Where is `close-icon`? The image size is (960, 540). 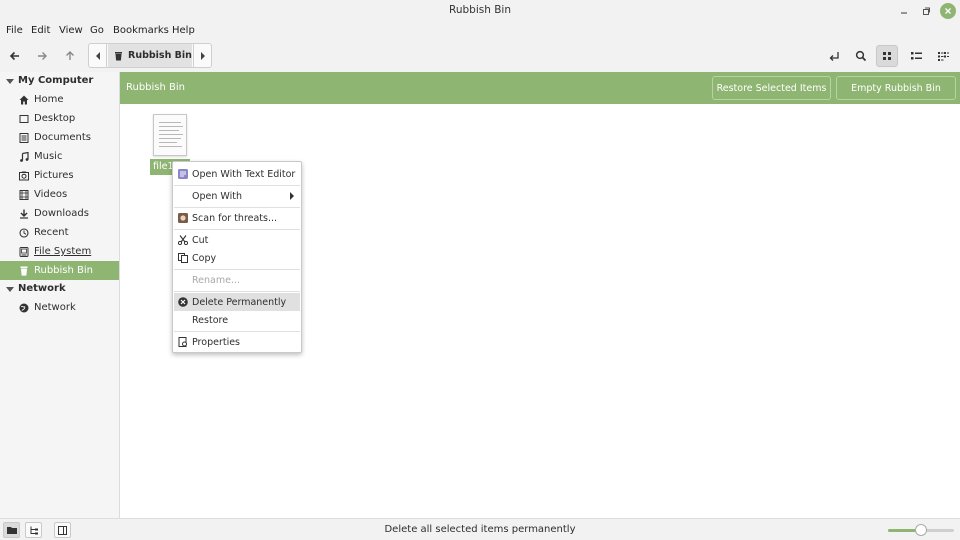
close-icon is located at coordinates (948, 11).